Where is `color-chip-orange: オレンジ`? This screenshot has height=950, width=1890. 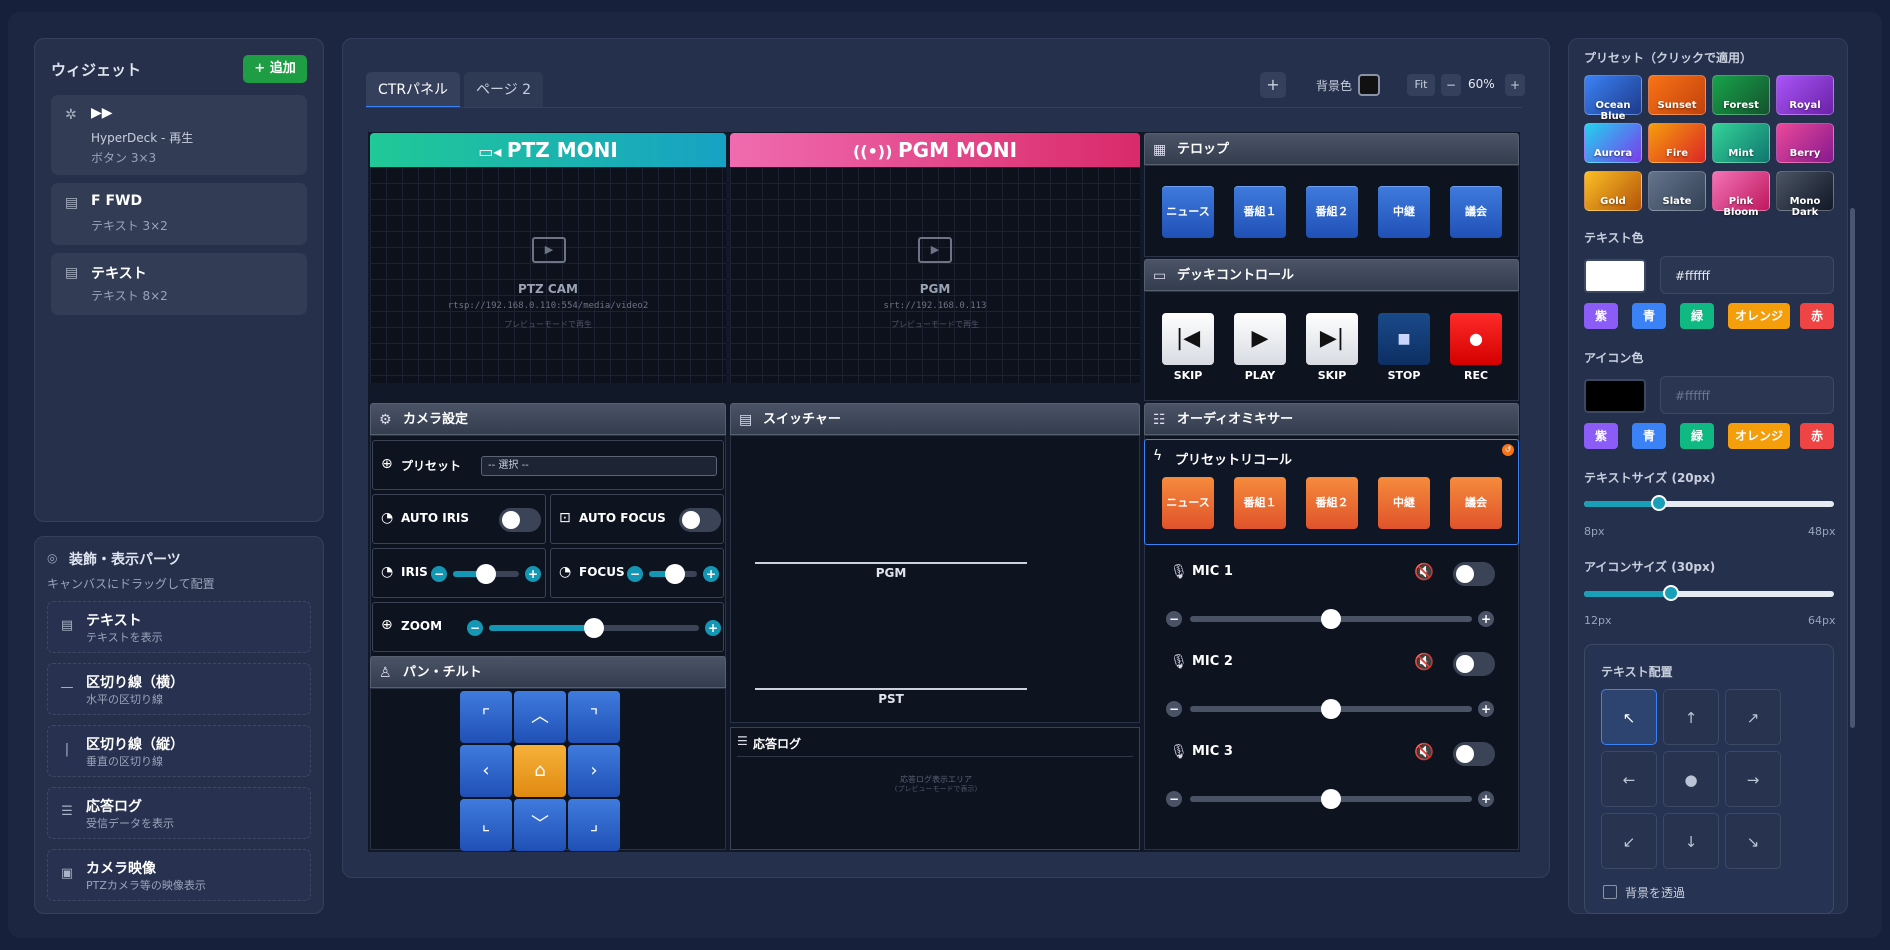 color-chip-orange: オレンジ is located at coordinates (1759, 316).